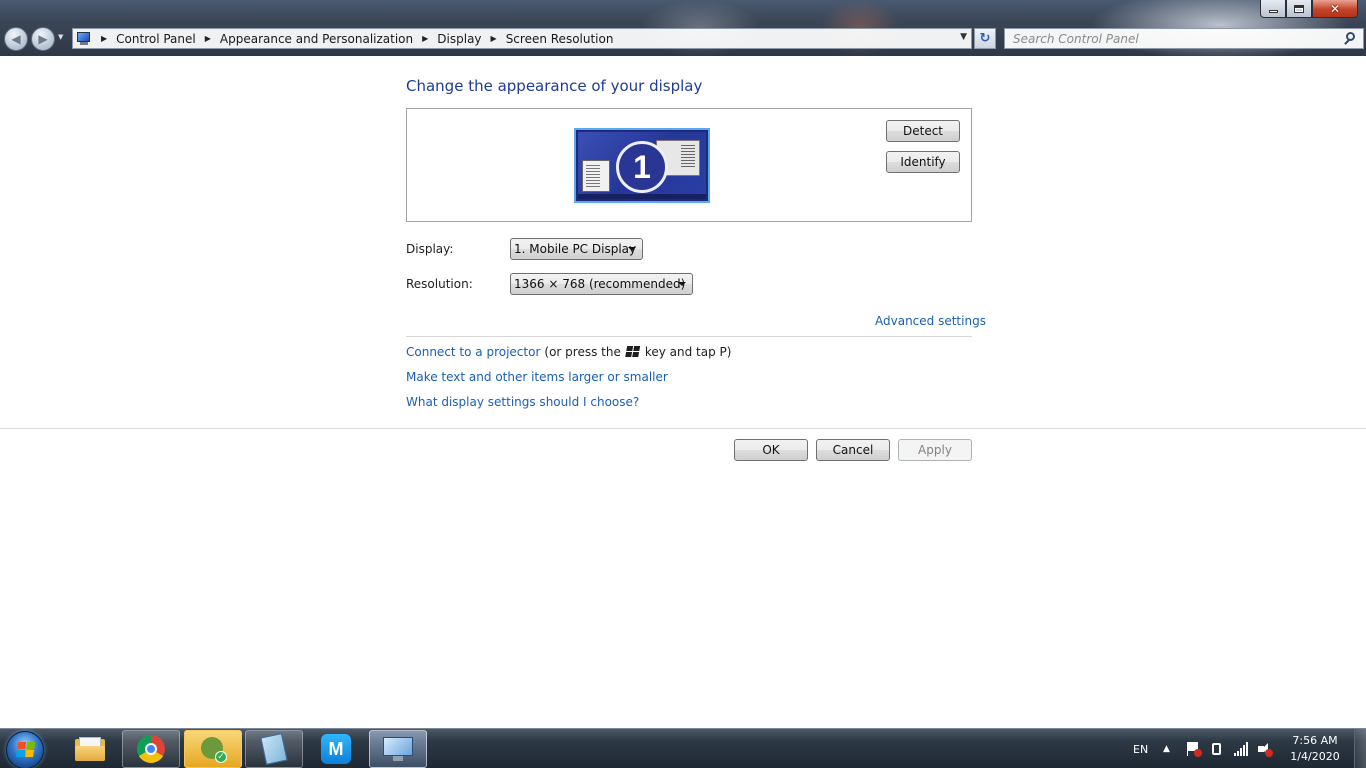 This screenshot has height=768, width=1366. I want to click on language-indicator: EN, so click(1140, 748).